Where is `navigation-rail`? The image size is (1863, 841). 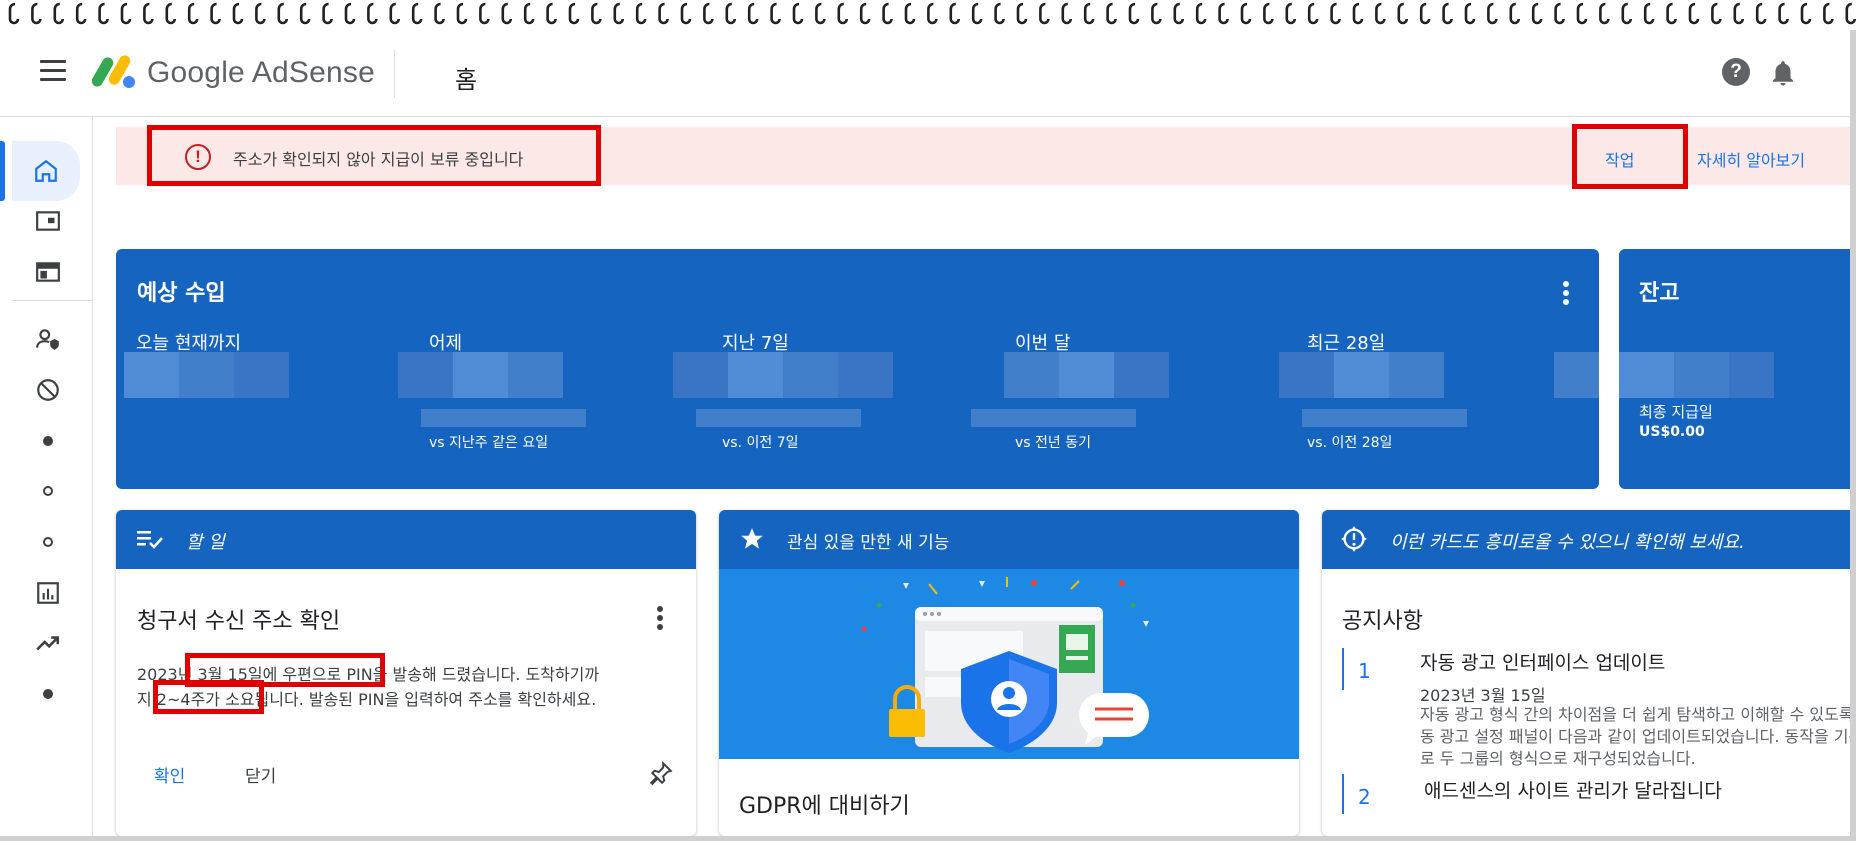 navigation-rail is located at coordinates (46, 476).